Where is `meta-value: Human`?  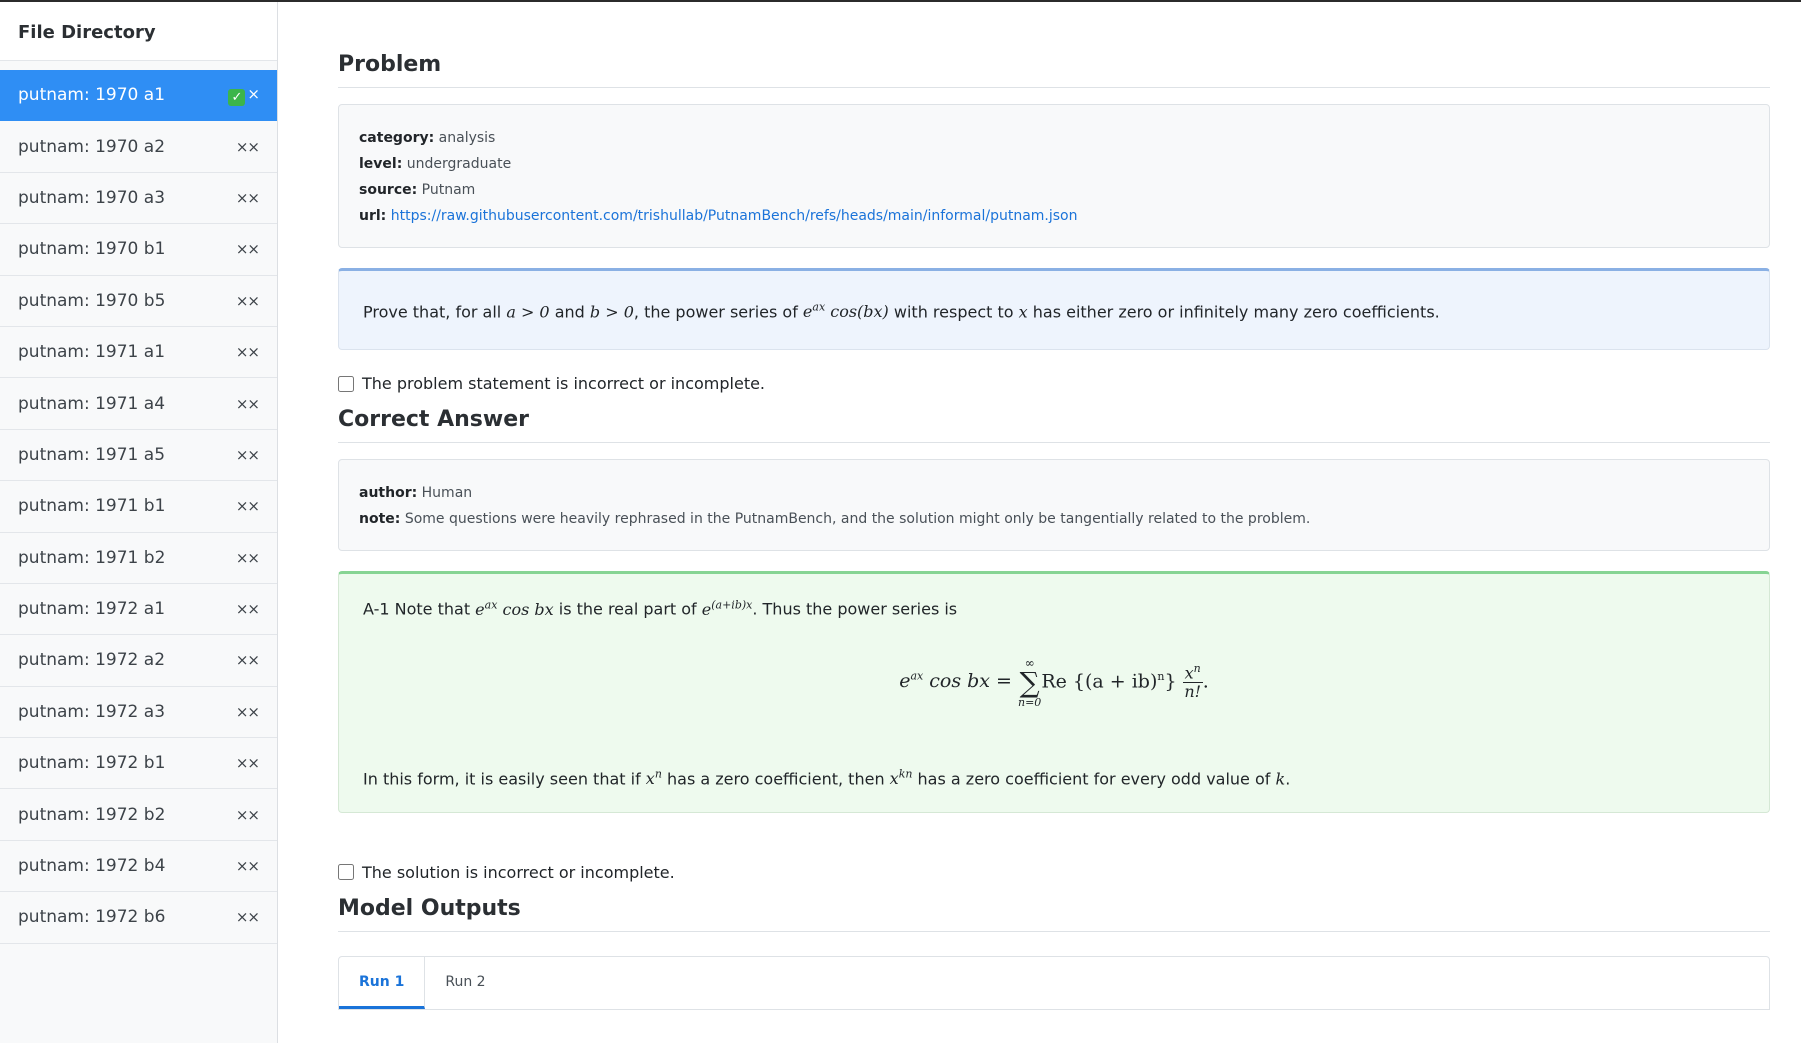
meta-value: Human is located at coordinates (447, 493).